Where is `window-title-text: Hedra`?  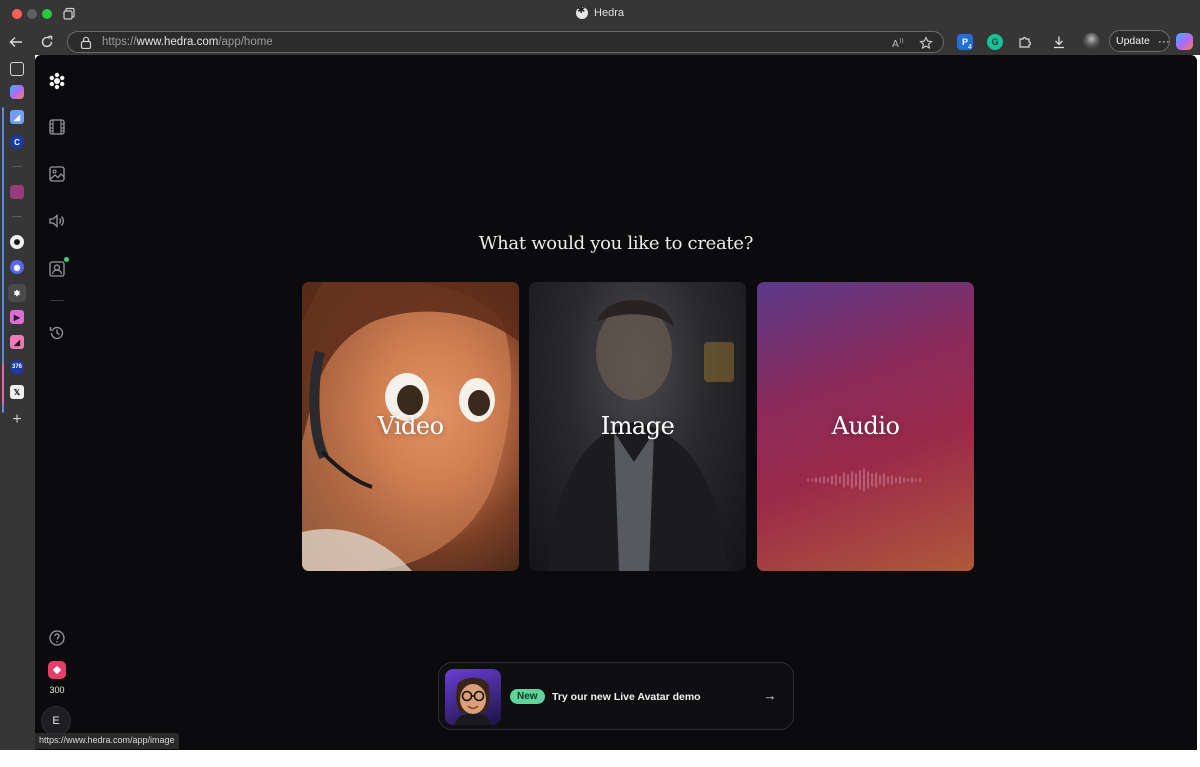
window-title-text: Hedra is located at coordinates (609, 13).